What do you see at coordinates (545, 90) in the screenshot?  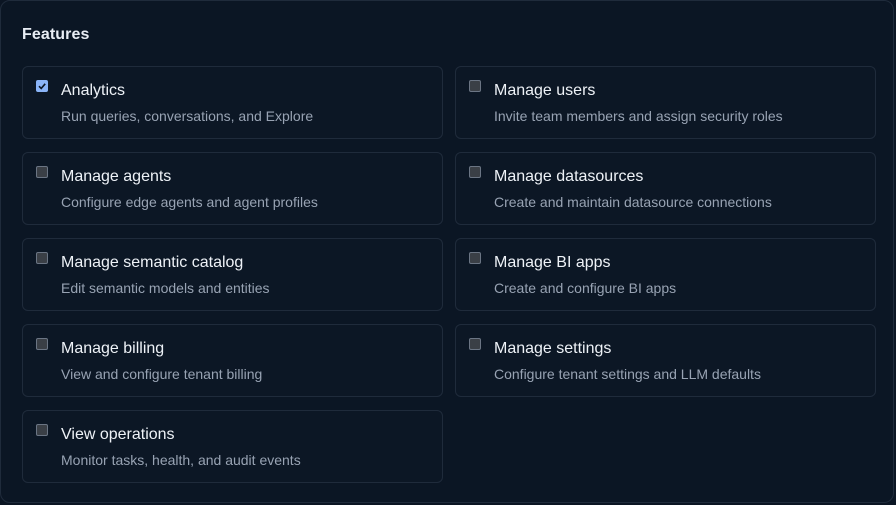 I see `feature-title: Manage users` at bounding box center [545, 90].